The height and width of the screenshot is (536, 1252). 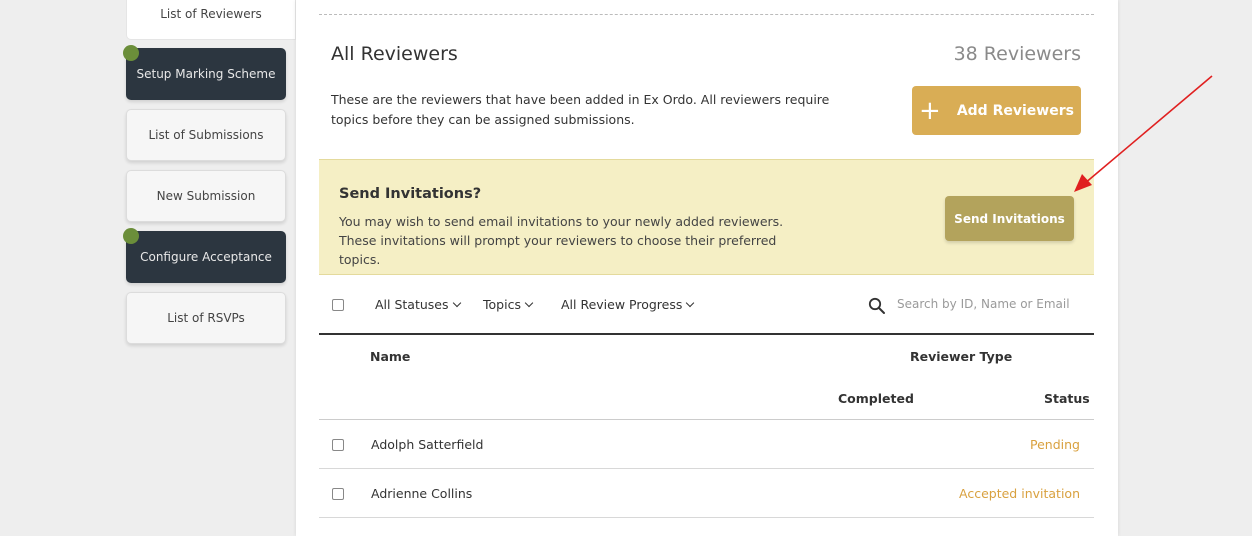 I want to click on sidebar-item-label: List of Reviewers, so click(x=211, y=14).